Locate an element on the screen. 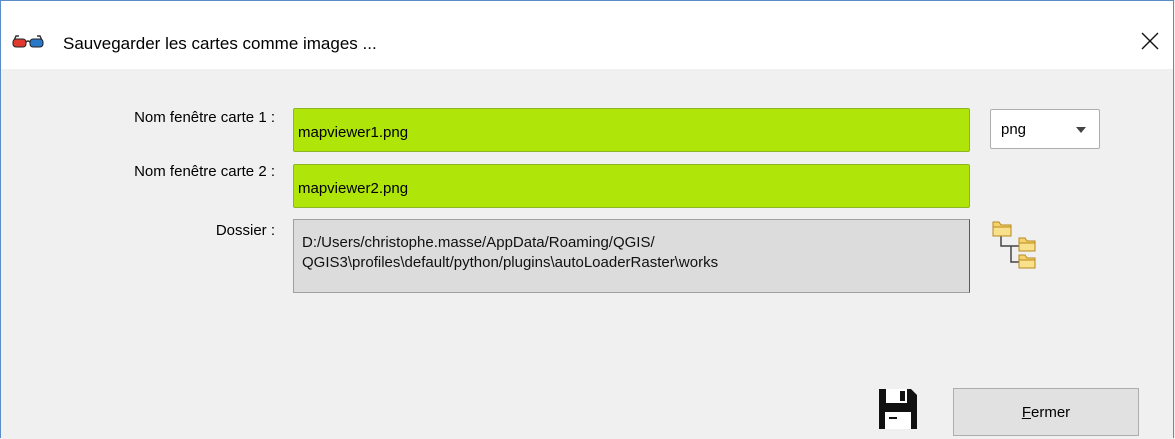 The width and height of the screenshot is (1175, 439). window-close-button is located at coordinates (1150, 41).